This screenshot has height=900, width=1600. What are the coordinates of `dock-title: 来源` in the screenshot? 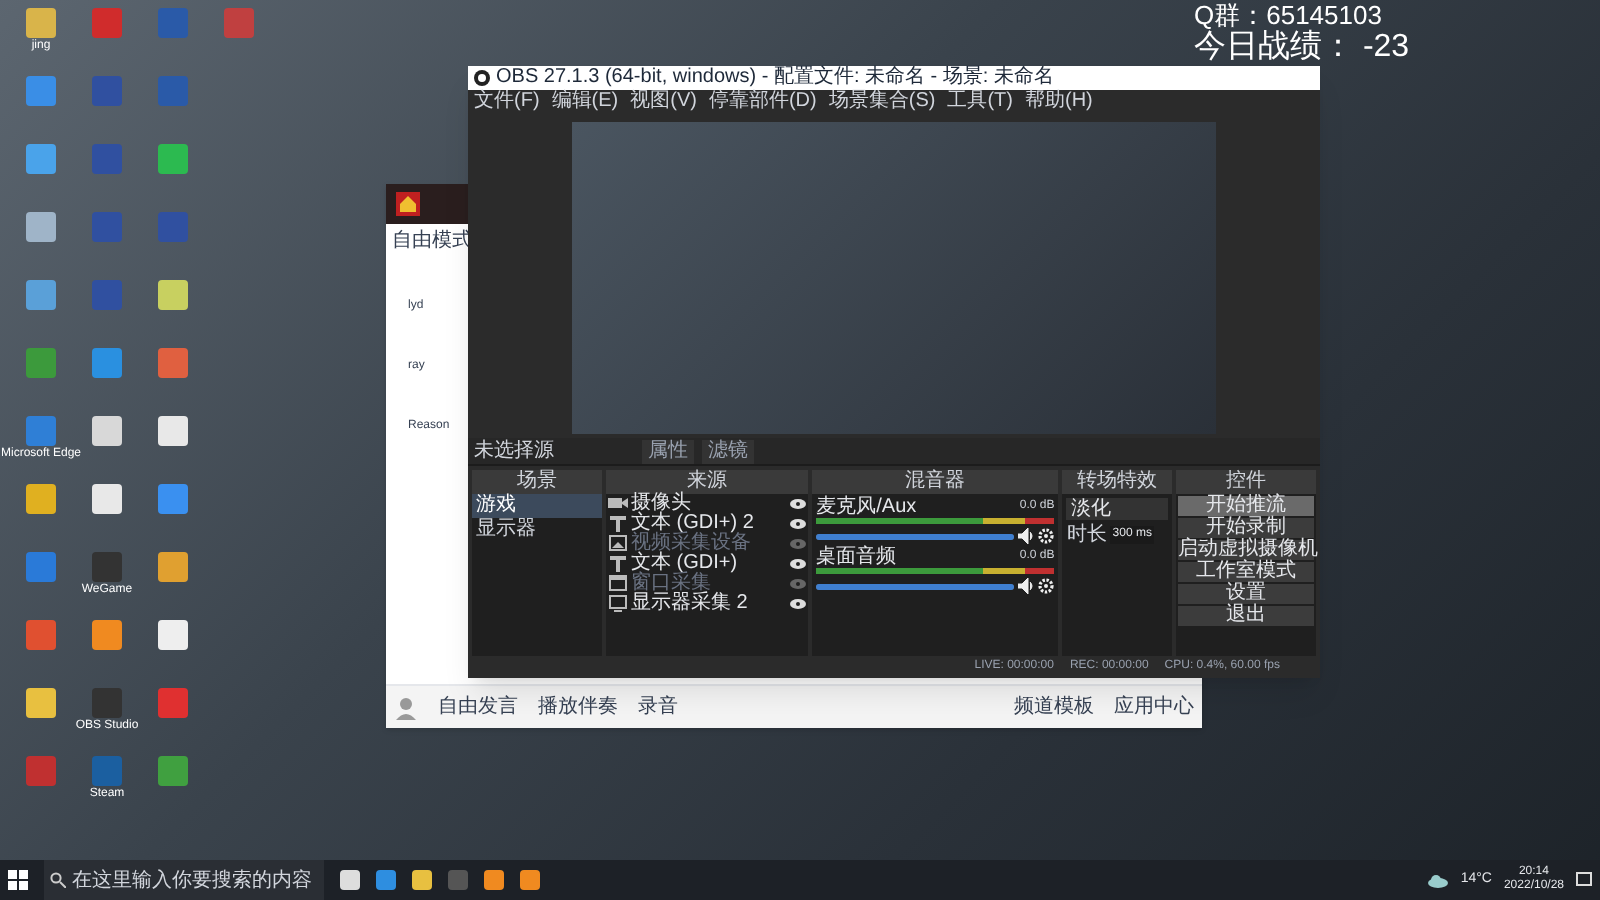 It's located at (707, 482).